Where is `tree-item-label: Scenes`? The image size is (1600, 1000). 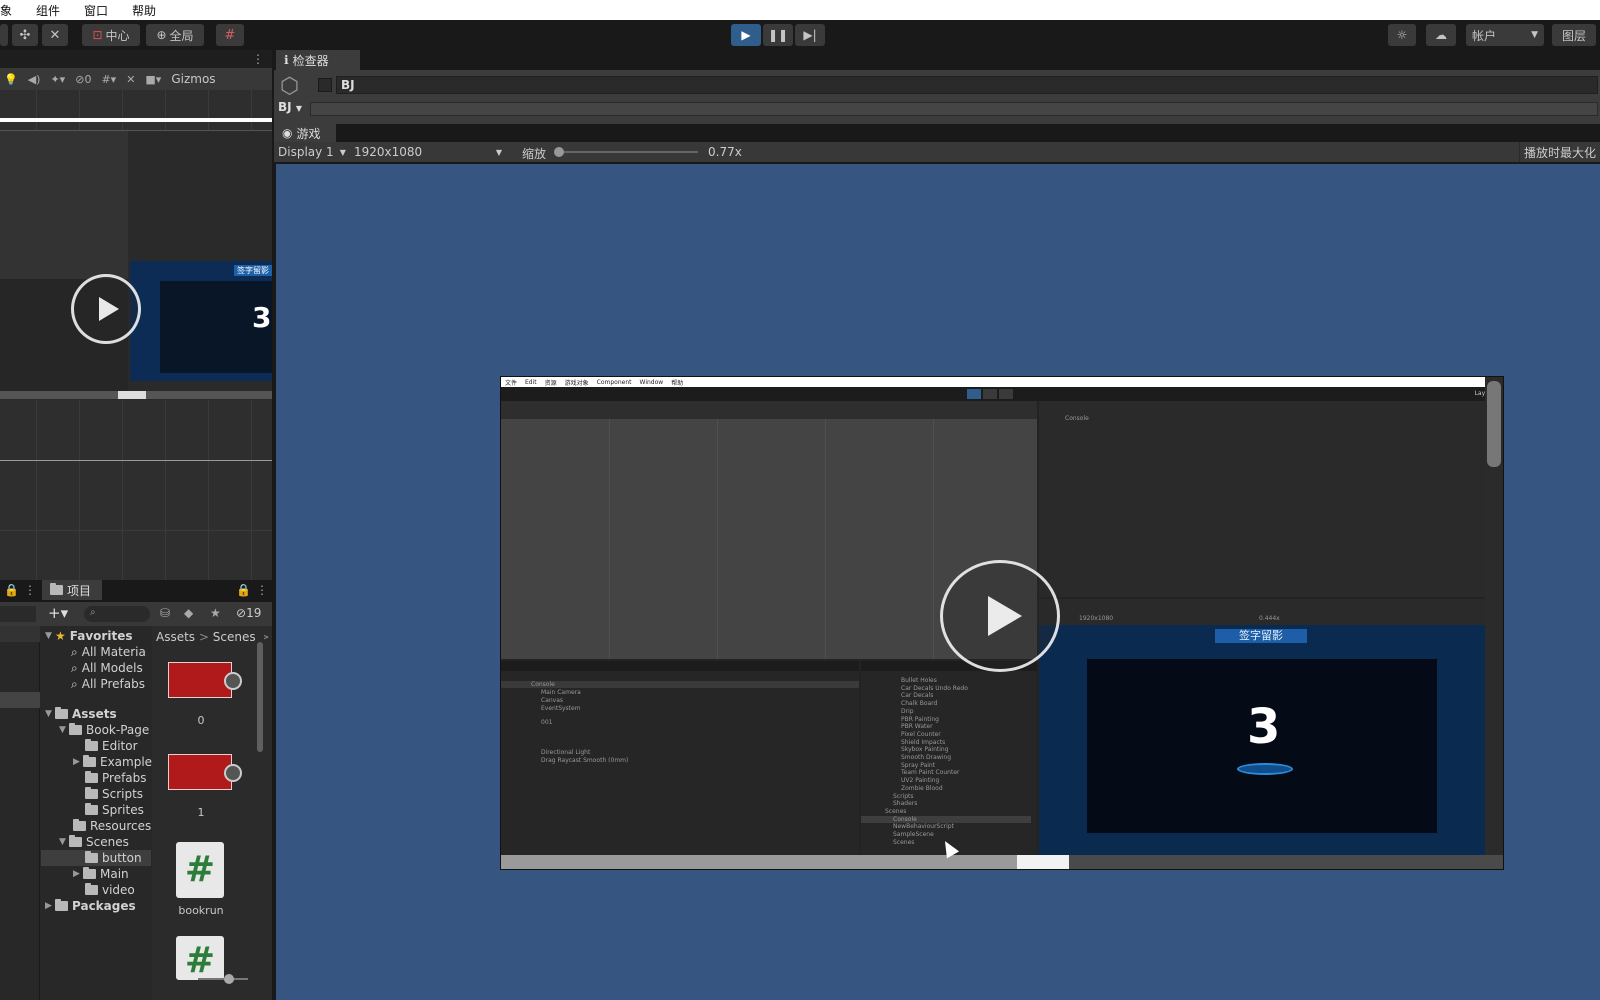
tree-item-label: Scenes is located at coordinates (107, 842).